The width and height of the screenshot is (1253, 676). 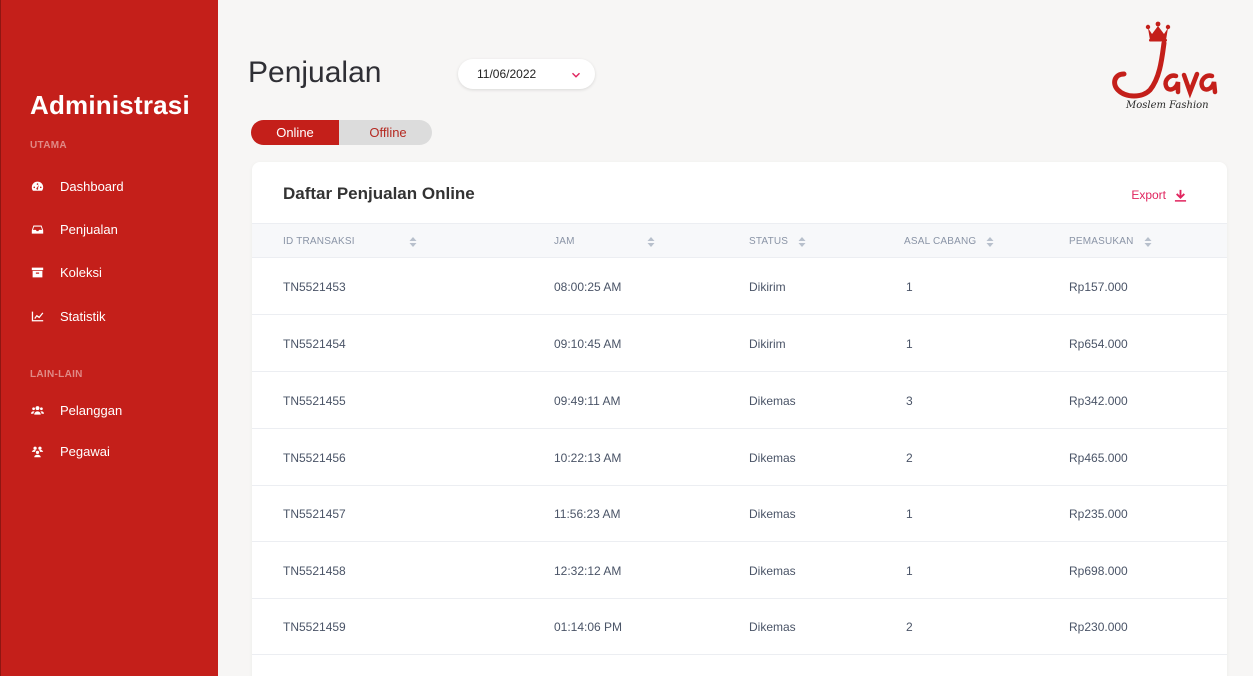 What do you see at coordinates (314, 513) in the screenshot?
I see `cell-id-transaksi: TN5521457` at bounding box center [314, 513].